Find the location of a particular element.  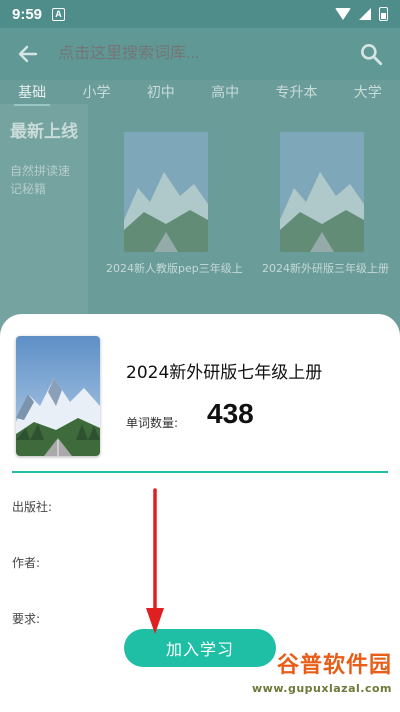

tab-primary: 小学 is located at coordinates (96, 92).